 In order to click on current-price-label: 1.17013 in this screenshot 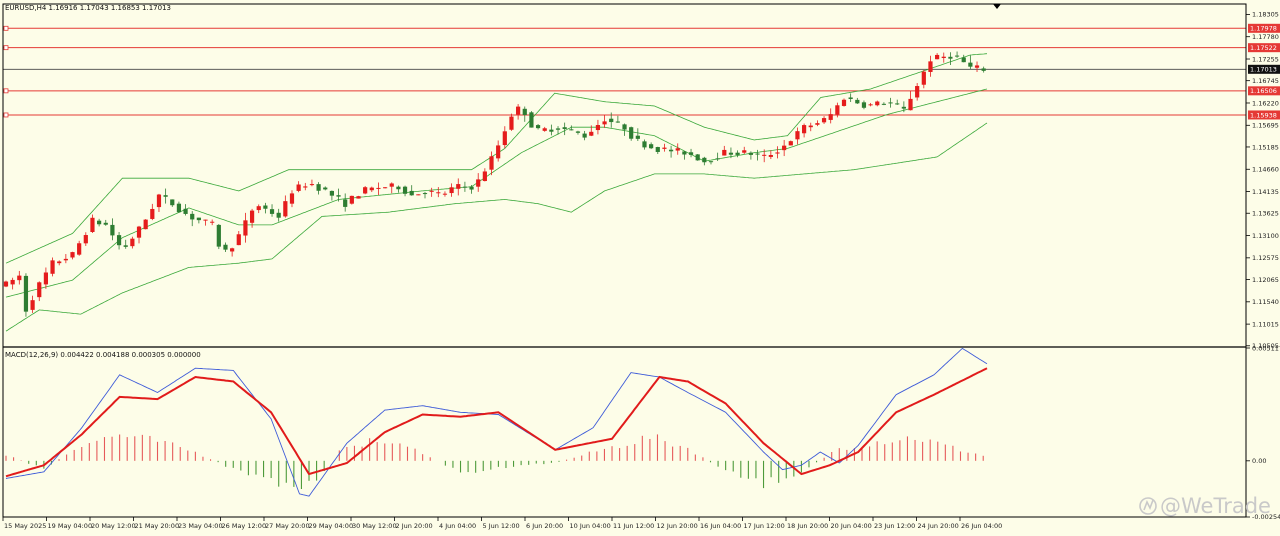, I will do `click(1263, 70)`.